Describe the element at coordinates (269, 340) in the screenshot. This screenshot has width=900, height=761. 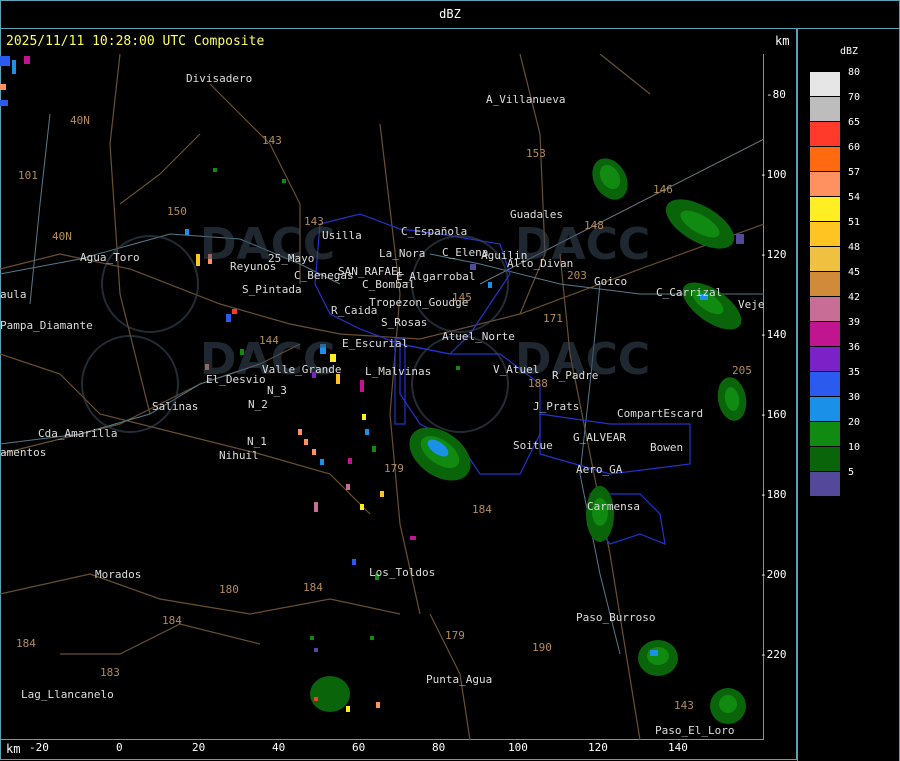
I see `route-label: 144` at that location.